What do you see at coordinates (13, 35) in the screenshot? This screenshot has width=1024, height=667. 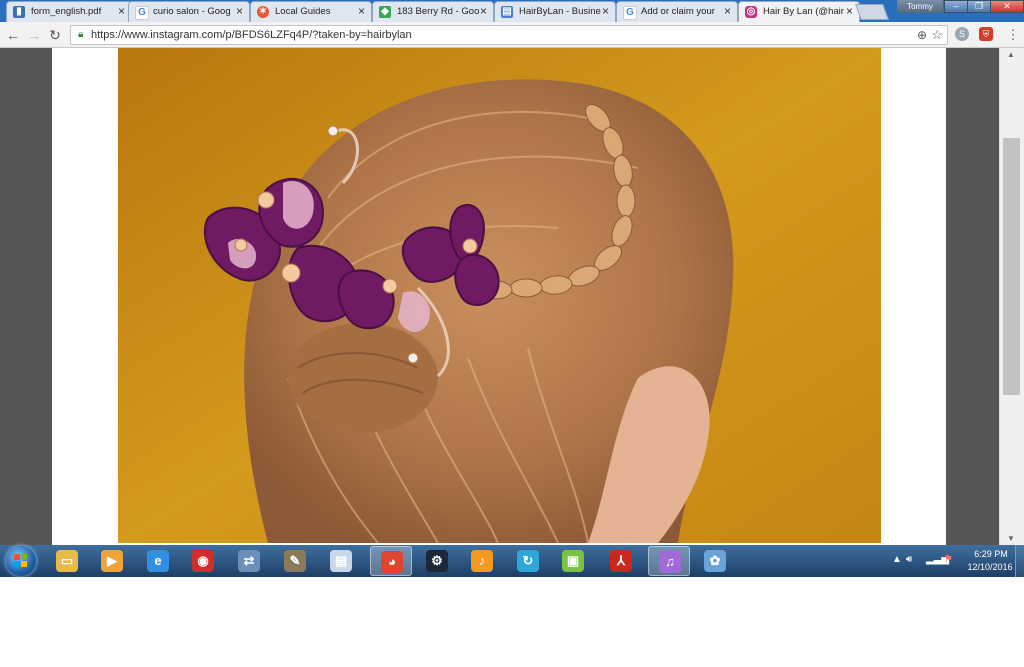 I see `back-arrow-icon: ←` at bounding box center [13, 35].